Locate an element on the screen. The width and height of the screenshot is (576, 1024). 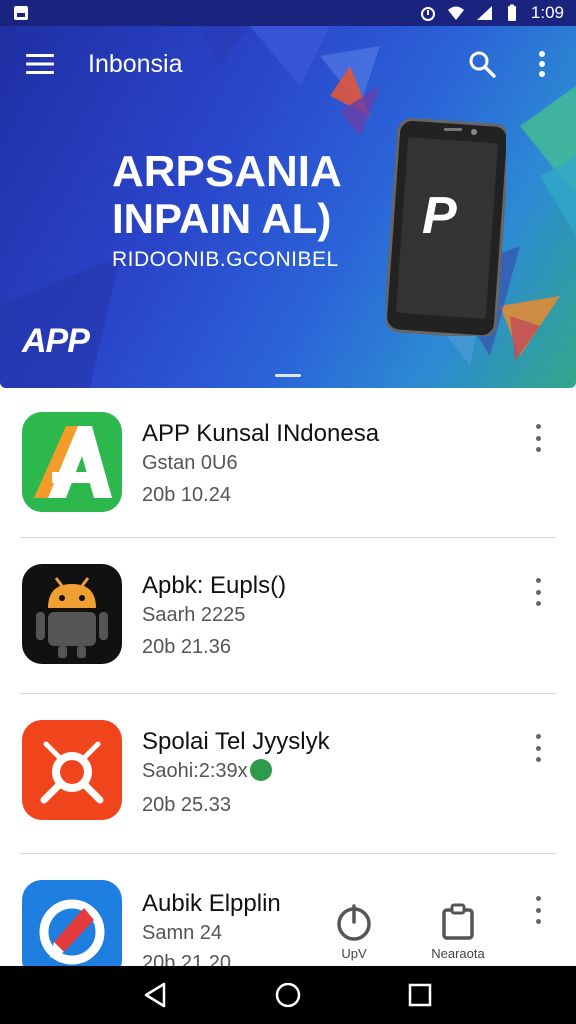
home-icon is located at coordinates (288, 995).